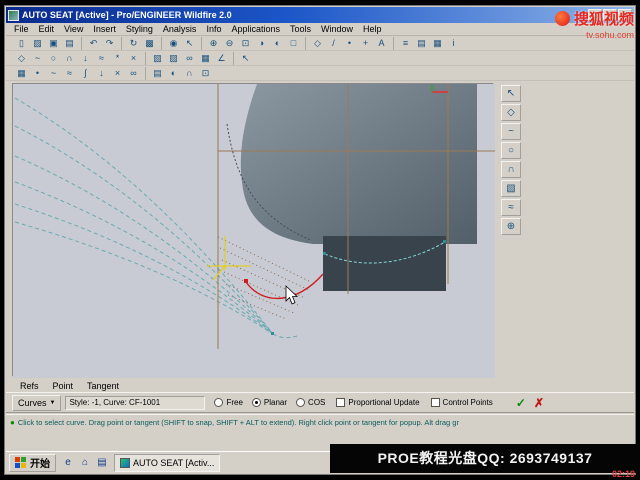  I want to click on print-icon: ▤, so click(69, 43).